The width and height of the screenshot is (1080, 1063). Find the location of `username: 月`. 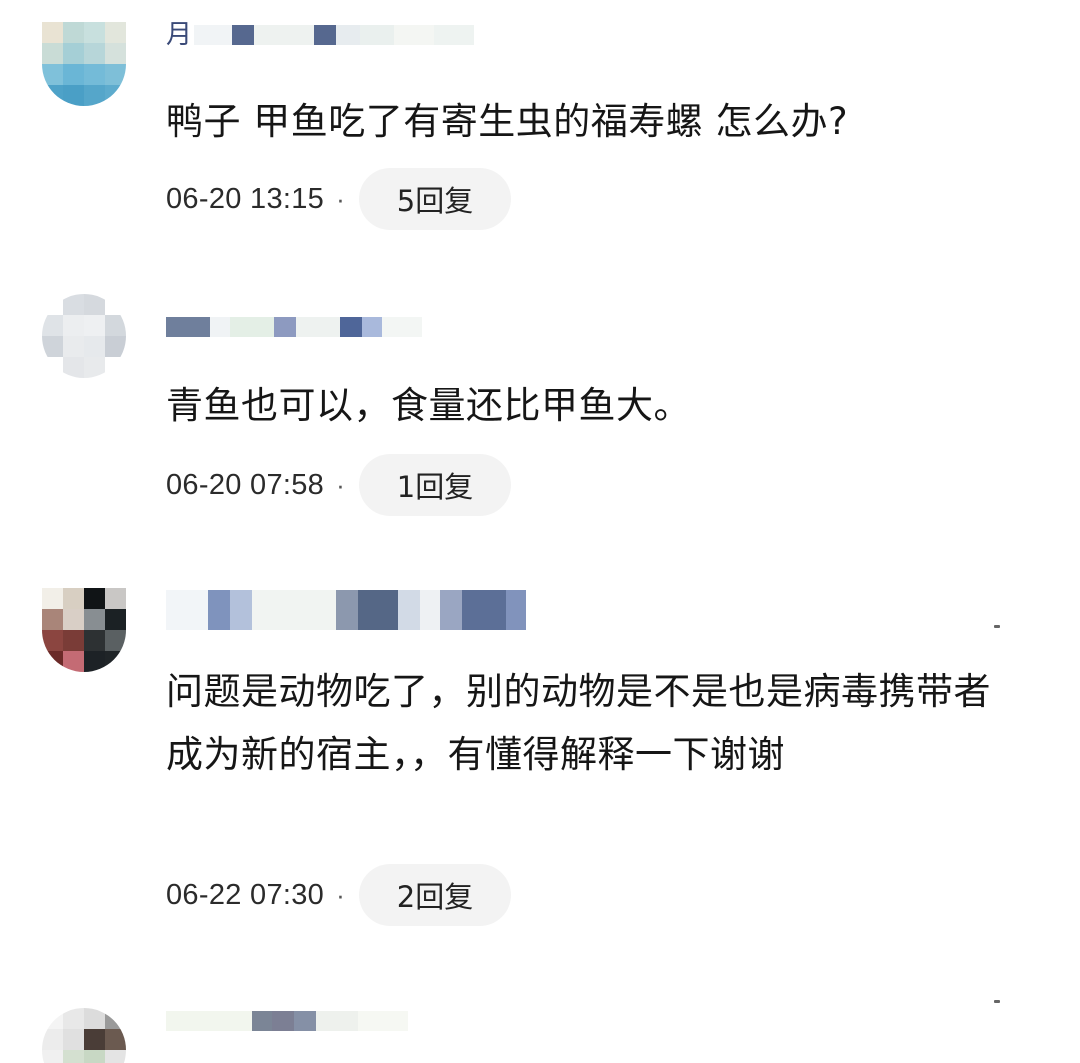

username: 月 is located at coordinates (320, 35).